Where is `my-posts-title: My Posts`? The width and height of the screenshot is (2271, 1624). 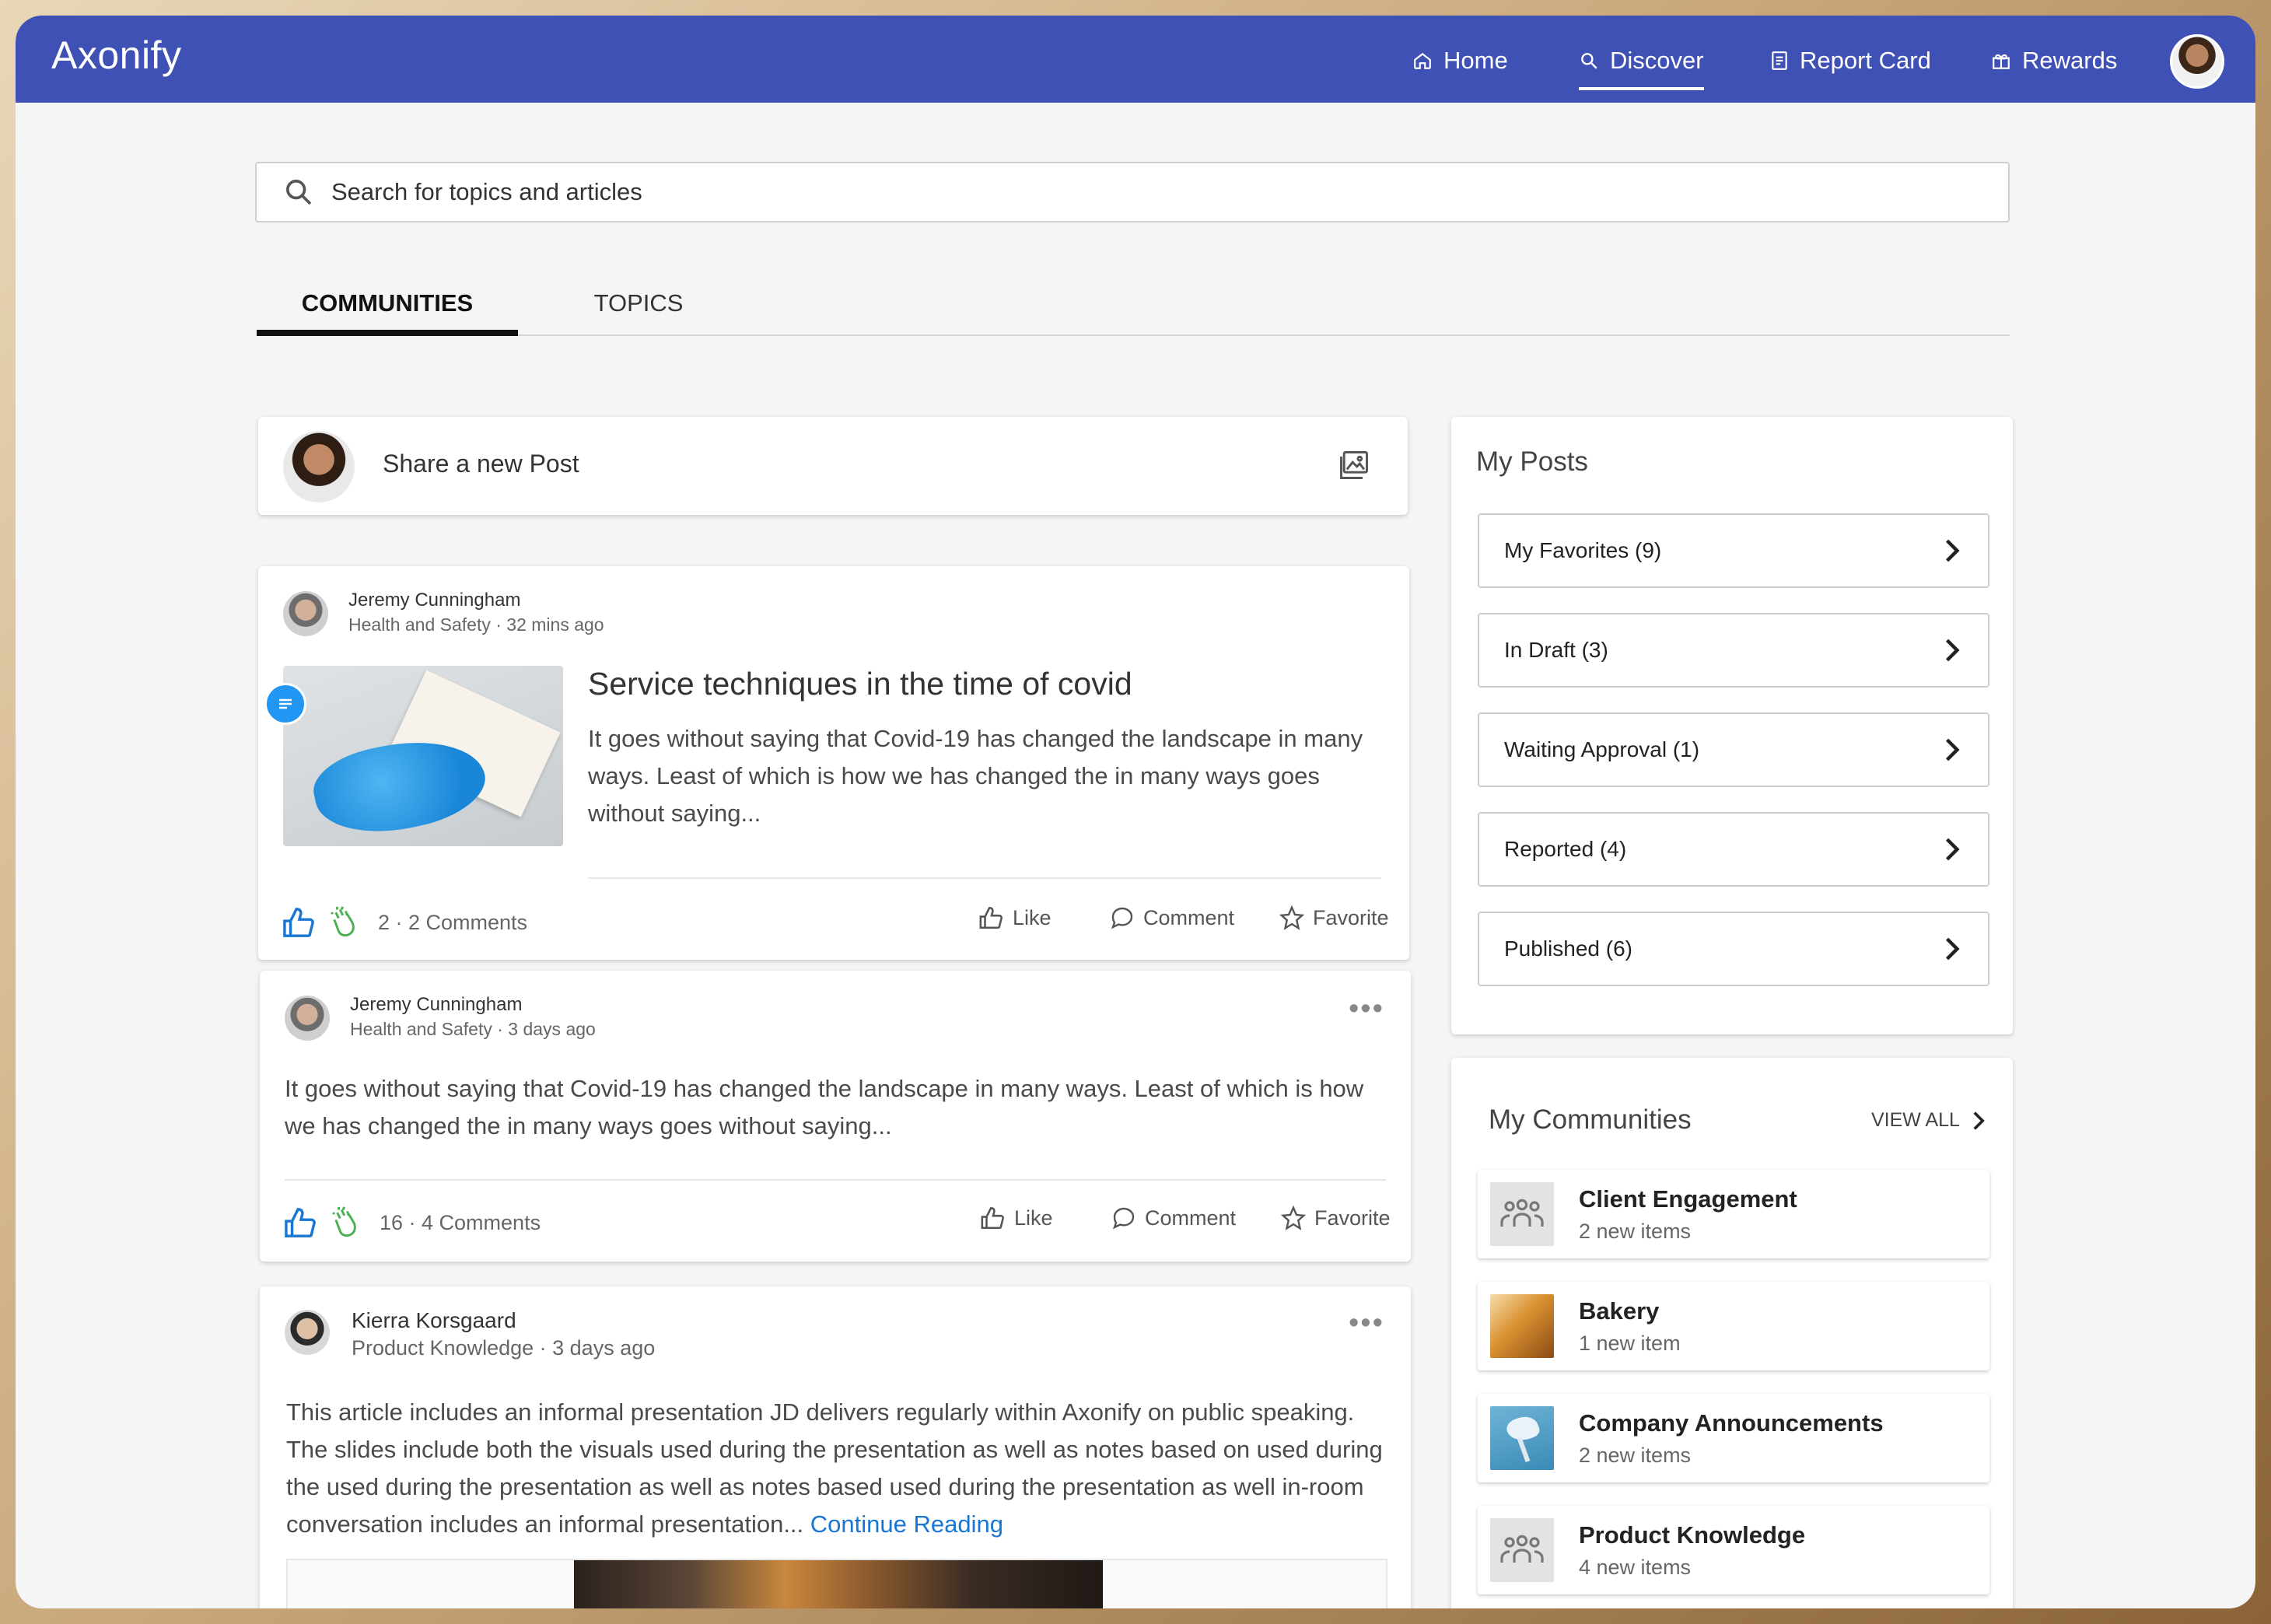 my-posts-title: My Posts is located at coordinates (1532, 462).